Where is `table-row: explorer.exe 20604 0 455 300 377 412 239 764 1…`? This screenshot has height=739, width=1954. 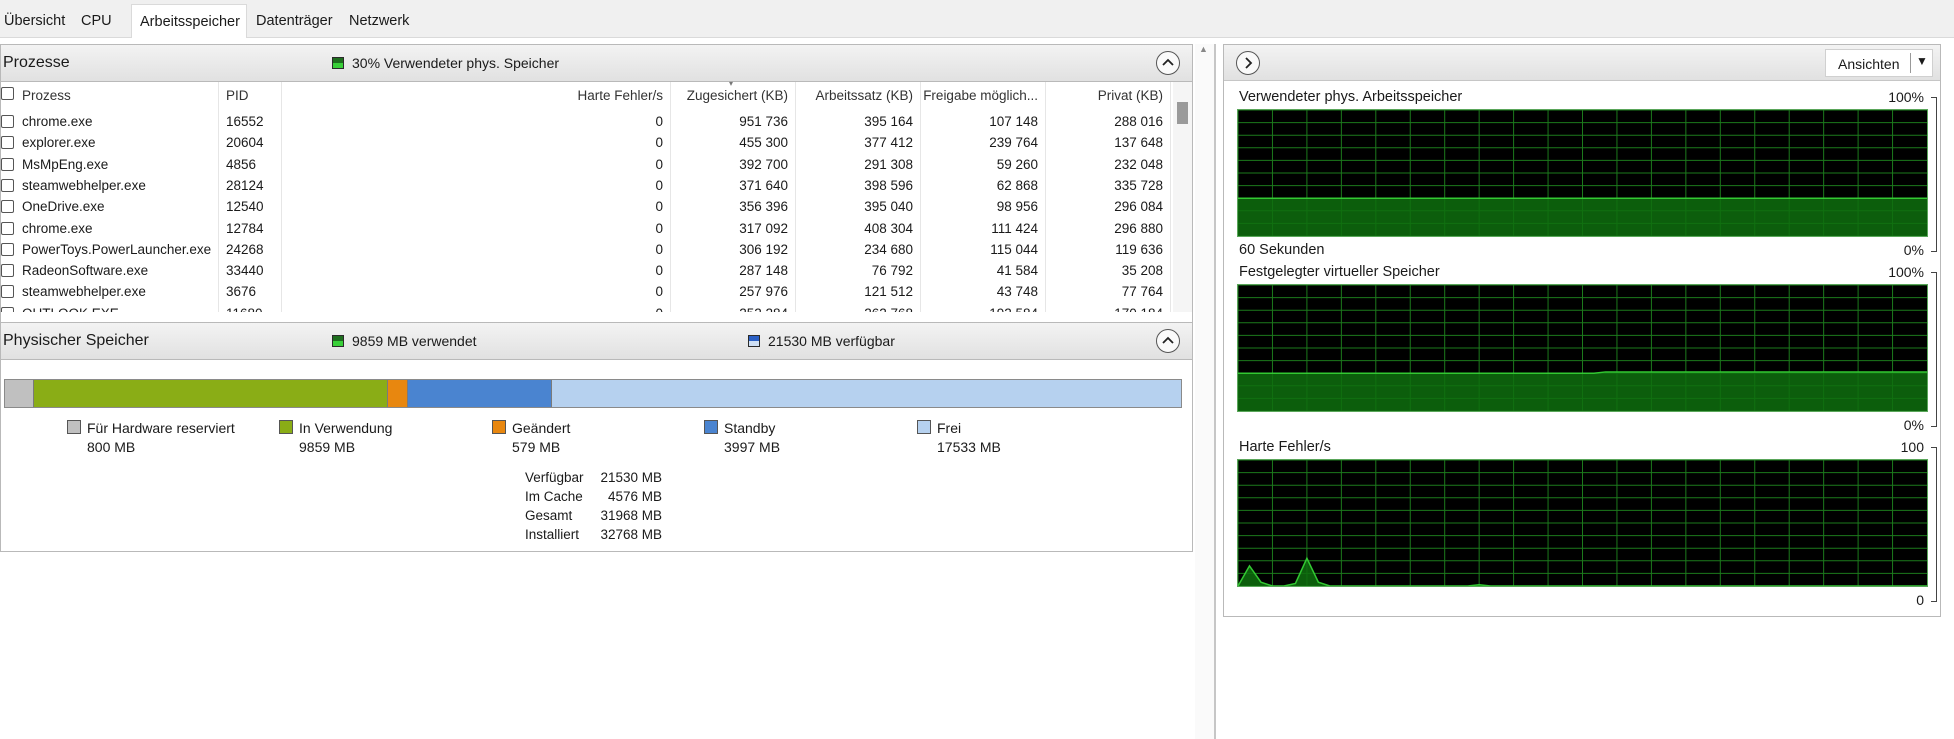 table-row: explorer.exe 20604 0 455 300 377 412 239 764 1… is located at coordinates (584, 143).